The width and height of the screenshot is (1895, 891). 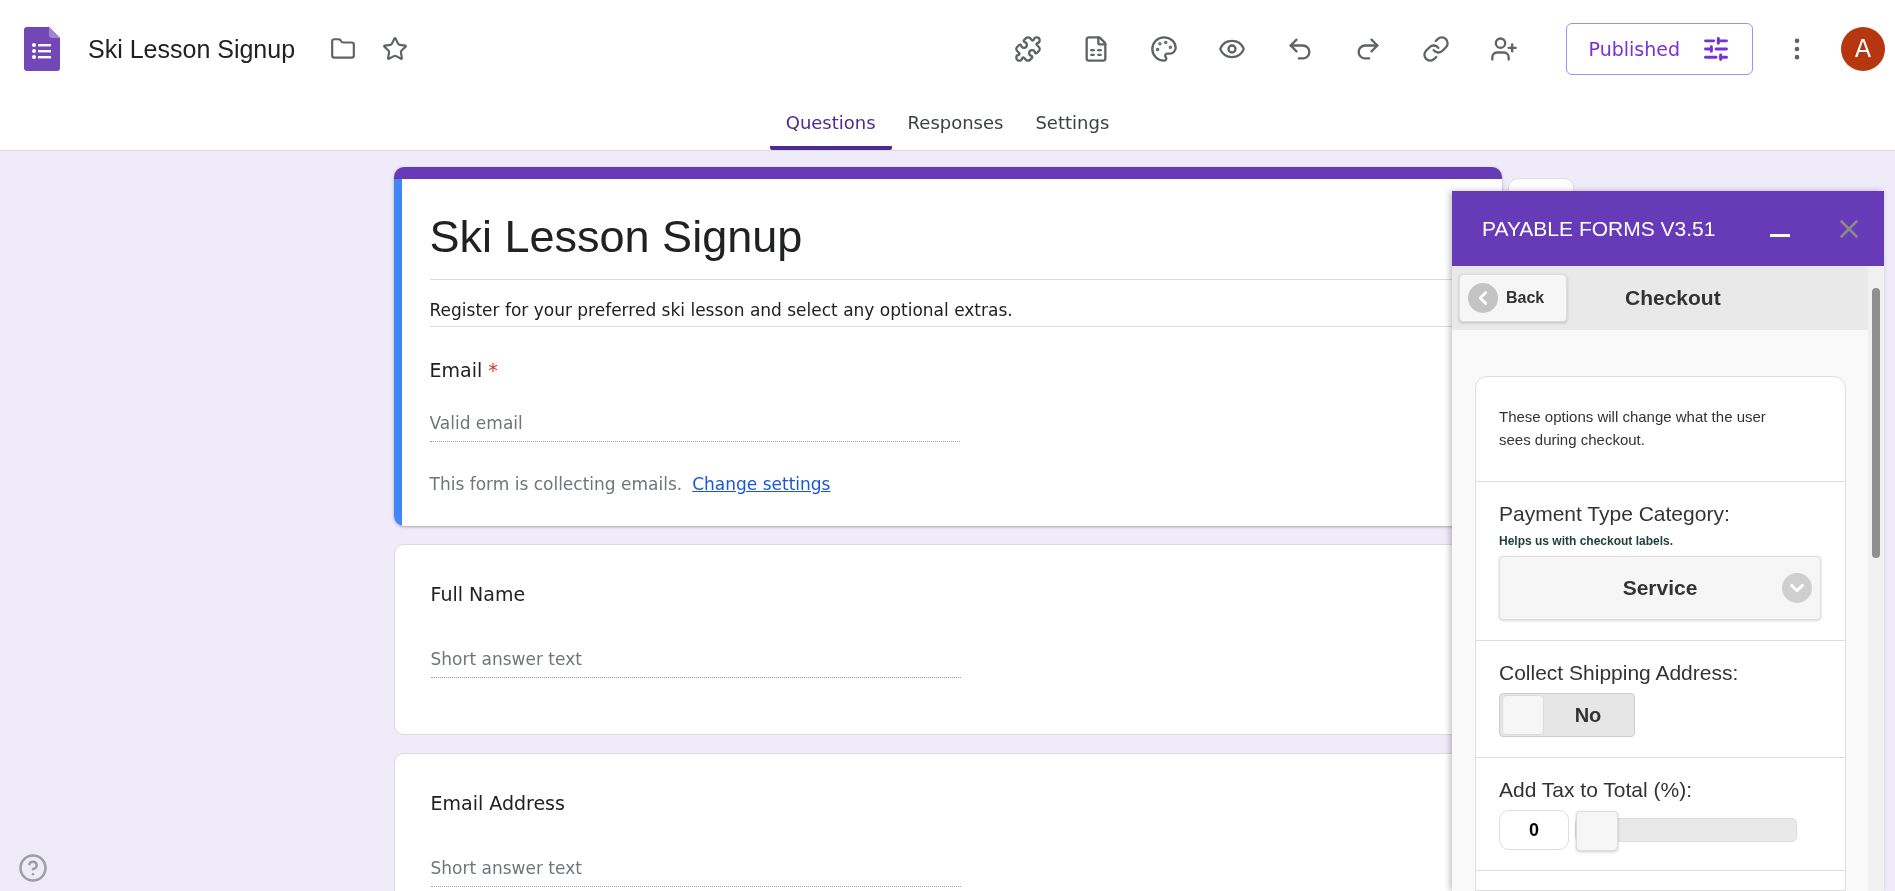 I want to click on question-label: Email Address, so click(x=498, y=803).